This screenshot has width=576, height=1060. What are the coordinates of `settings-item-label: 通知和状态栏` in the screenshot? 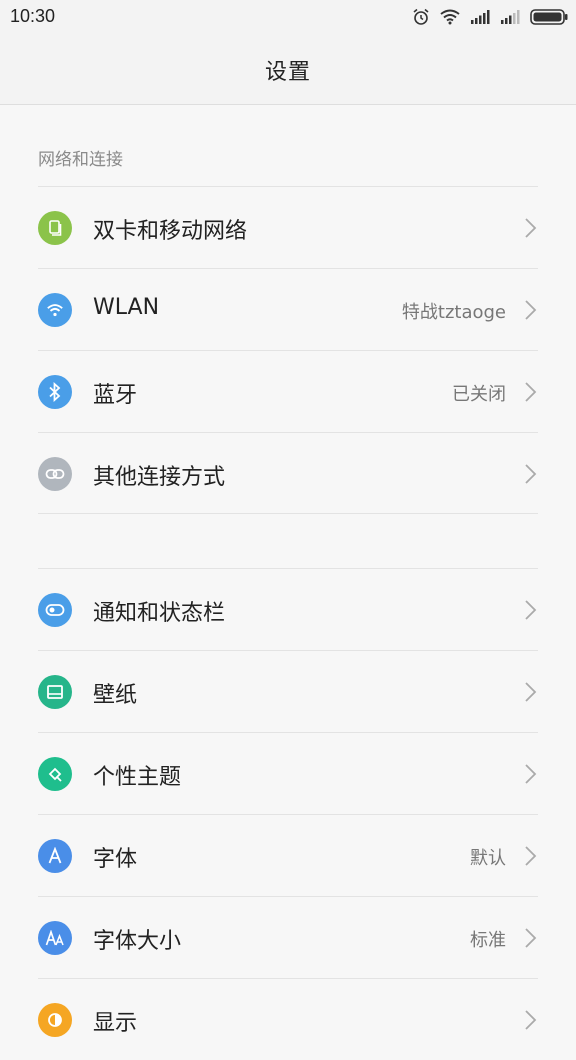 It's located at (159, 613).